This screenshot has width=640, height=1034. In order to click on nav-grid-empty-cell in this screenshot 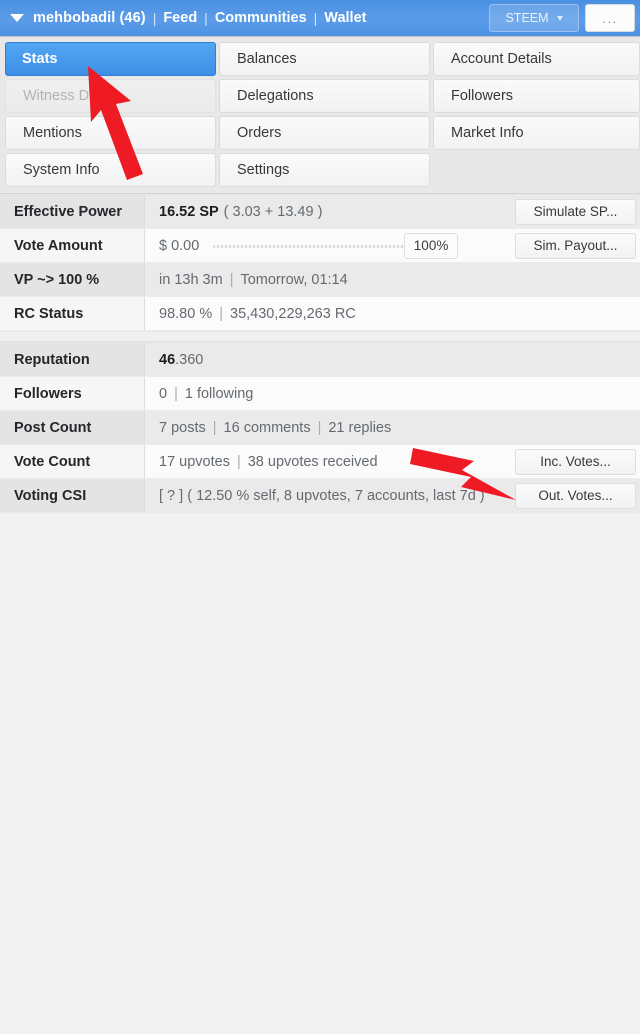, I will do `click(536, 170)`.